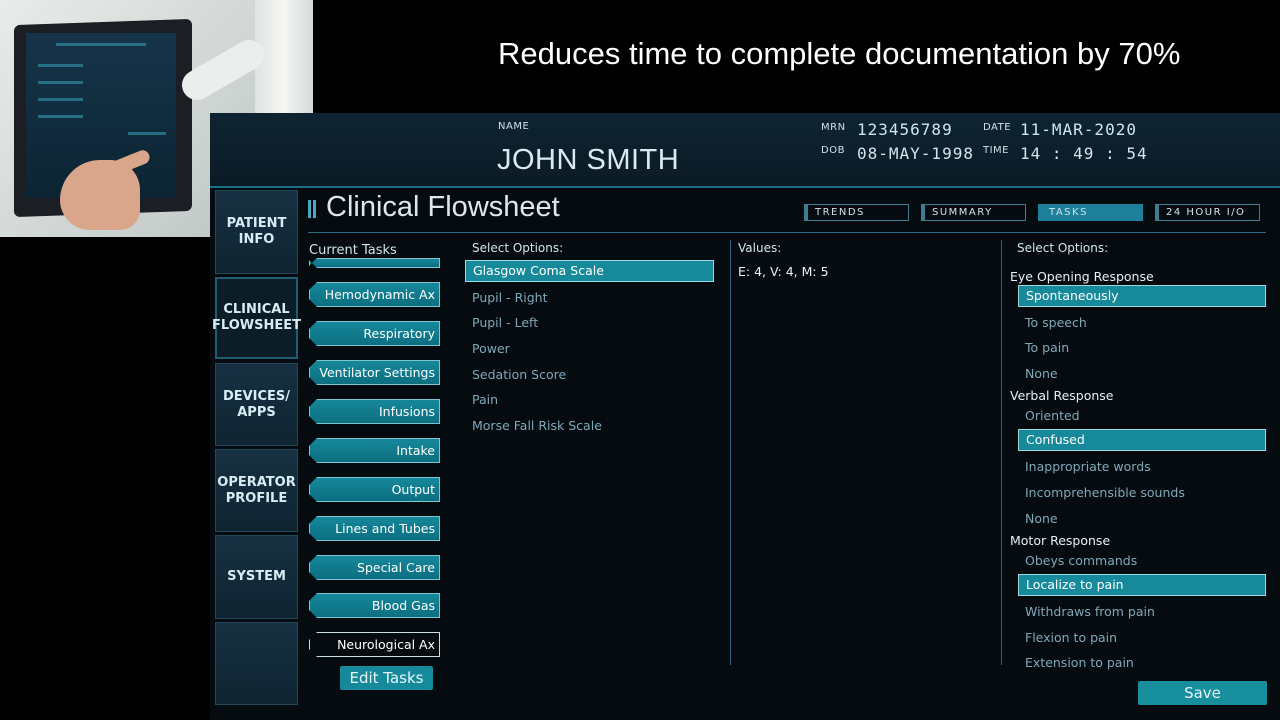  I want to click on task-hemodynamic-ax: Hemodynamic Ax, so click(374, 294).